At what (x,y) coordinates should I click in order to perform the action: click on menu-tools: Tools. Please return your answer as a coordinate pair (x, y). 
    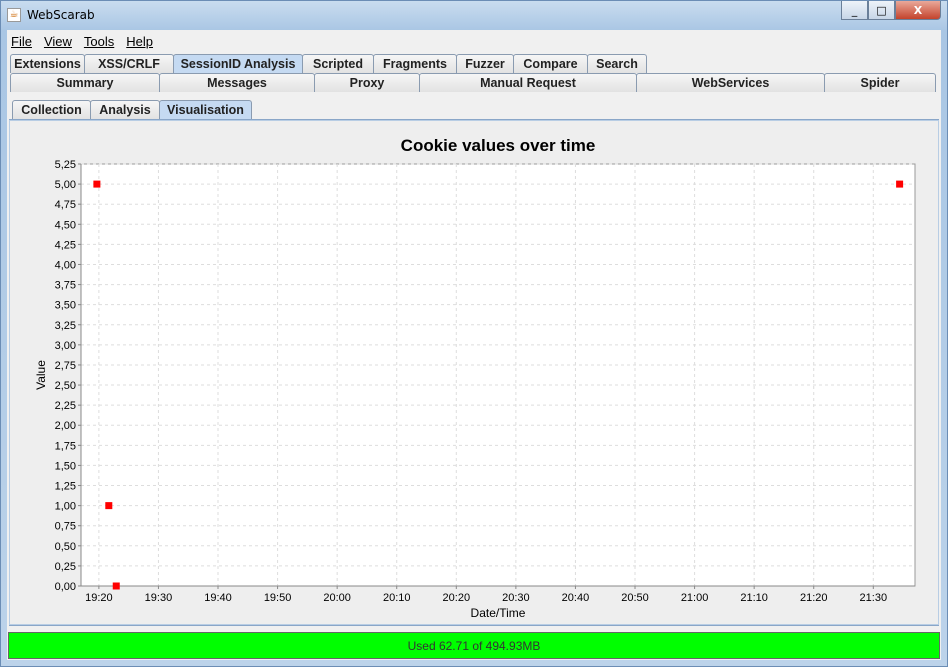
    Looking at the image, I should click on (99, 41).